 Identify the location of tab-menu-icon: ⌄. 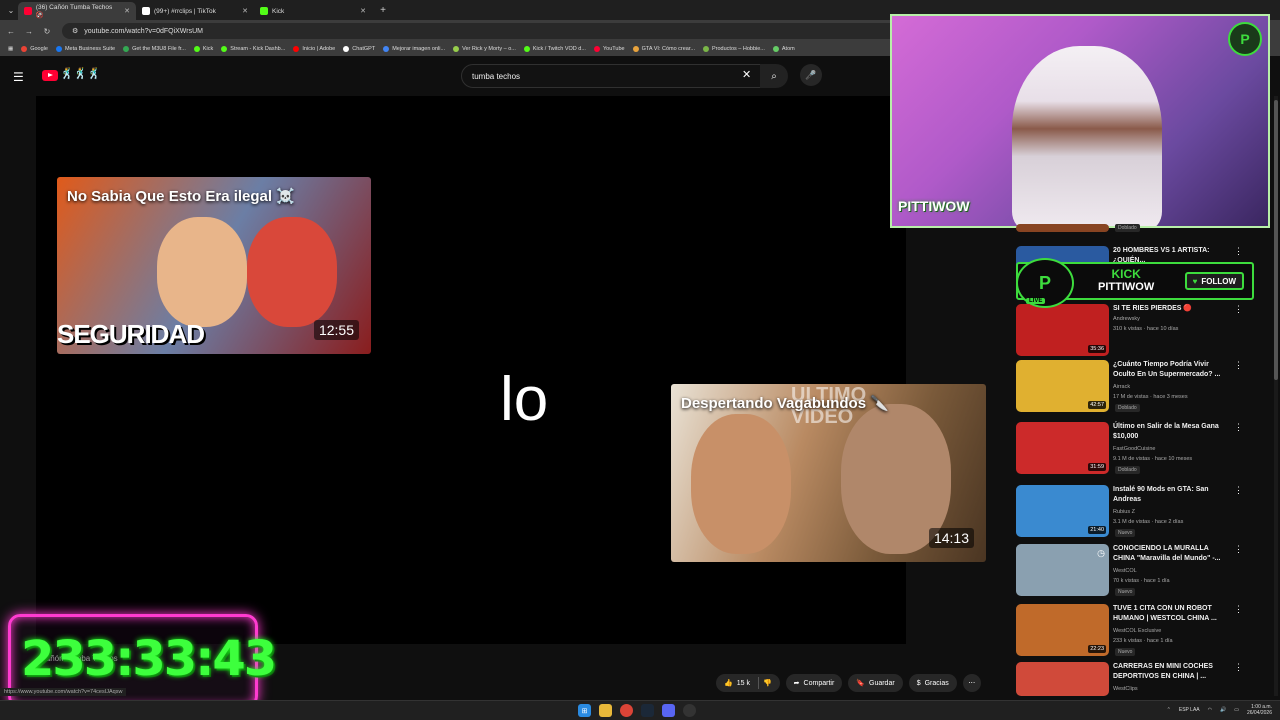
(11, 10).